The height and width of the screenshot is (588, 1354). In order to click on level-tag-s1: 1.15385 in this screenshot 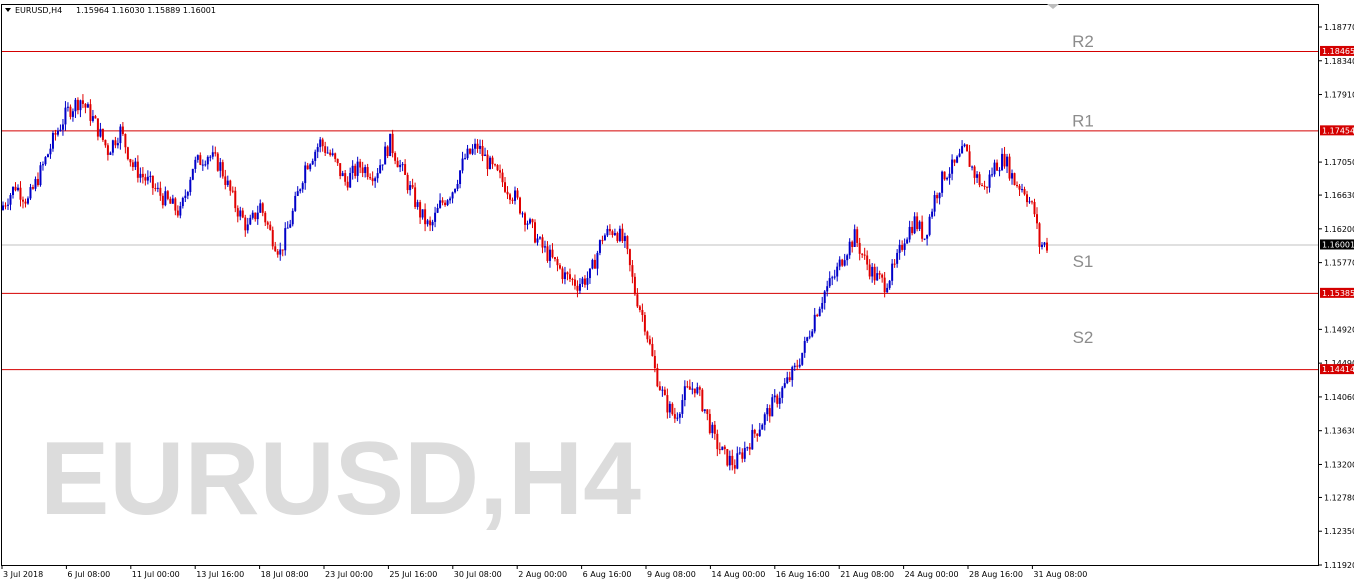, I will do `click(1338, 293)`.